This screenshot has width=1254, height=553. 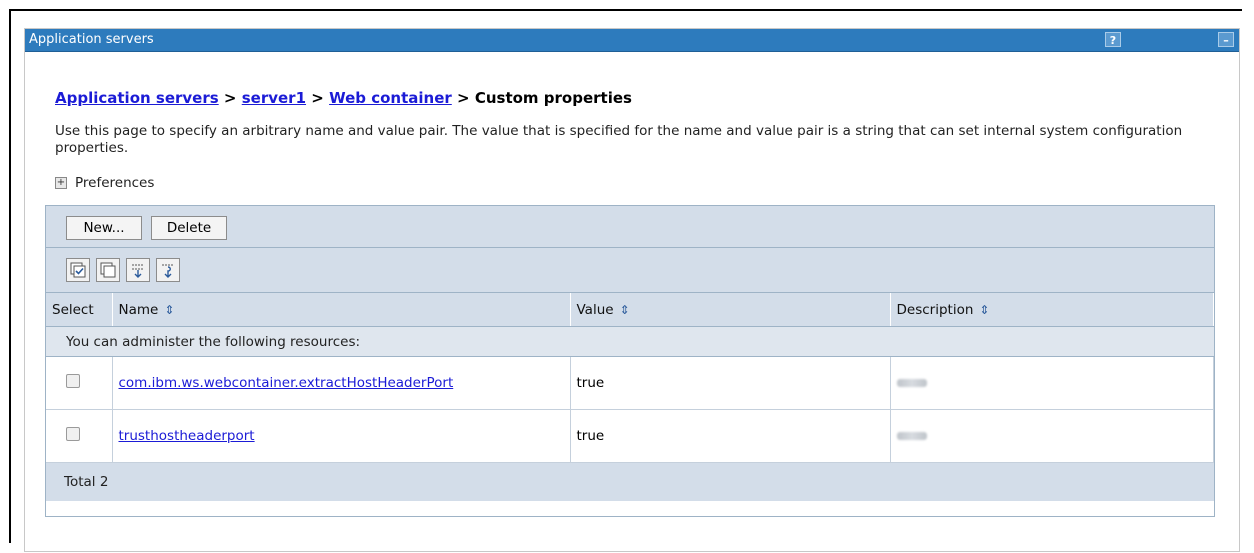 I want to click on total-count: Total 2, so click(x=630, y=481).